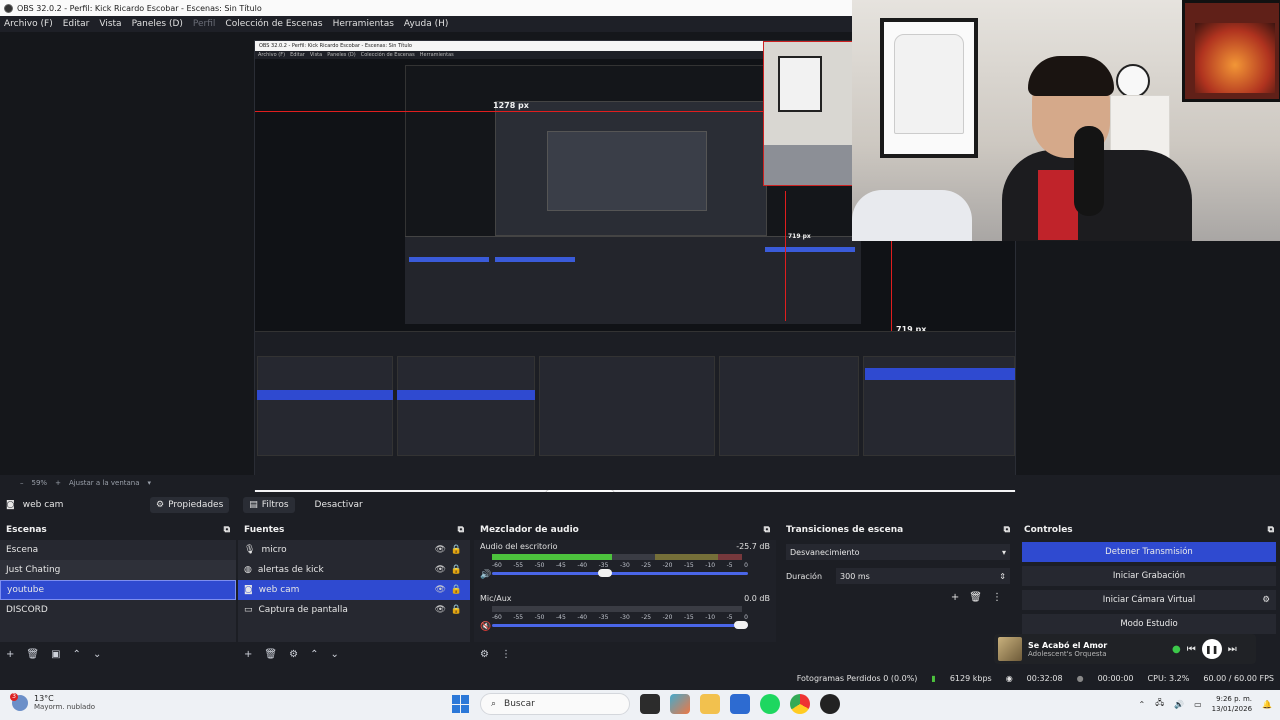  I want to click on menu-editar: Editar, so click(76, 24).